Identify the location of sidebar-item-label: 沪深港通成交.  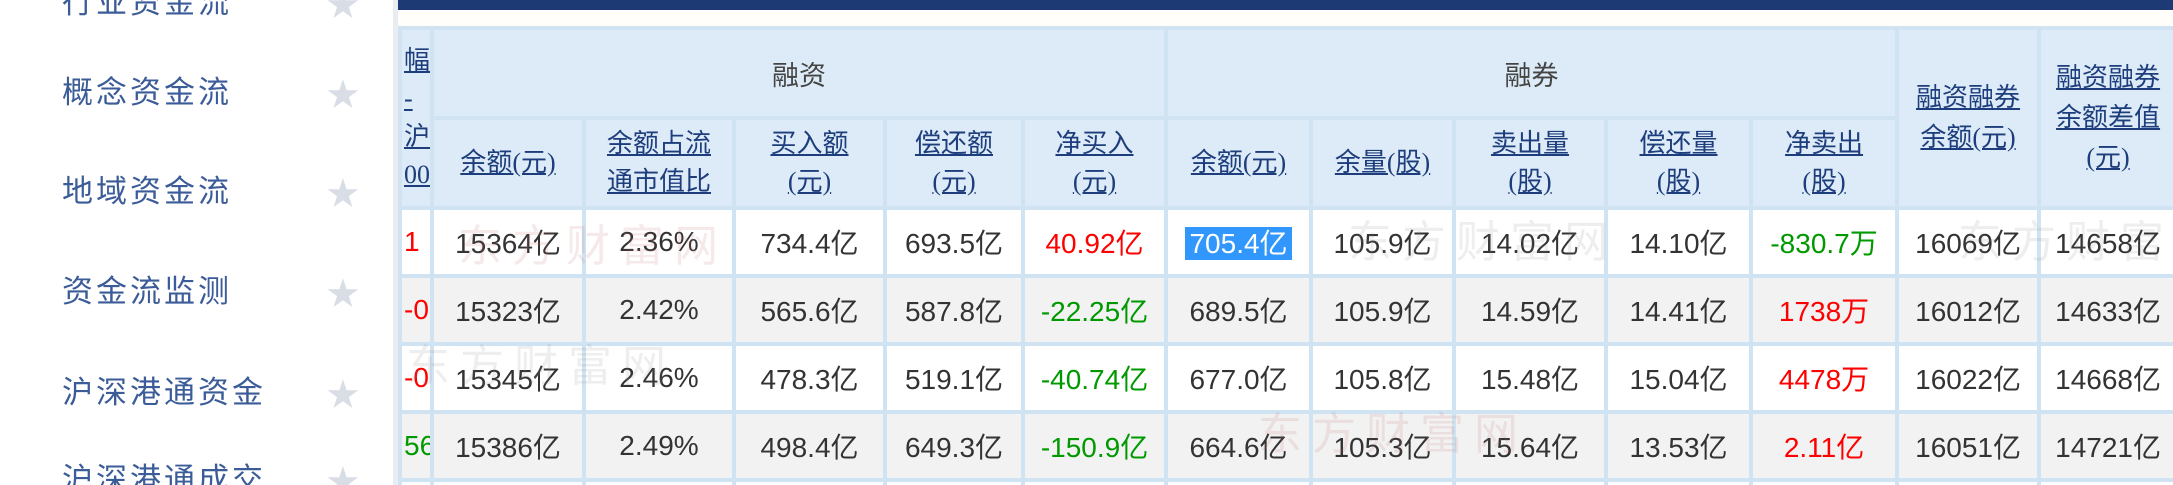
(164, 473).